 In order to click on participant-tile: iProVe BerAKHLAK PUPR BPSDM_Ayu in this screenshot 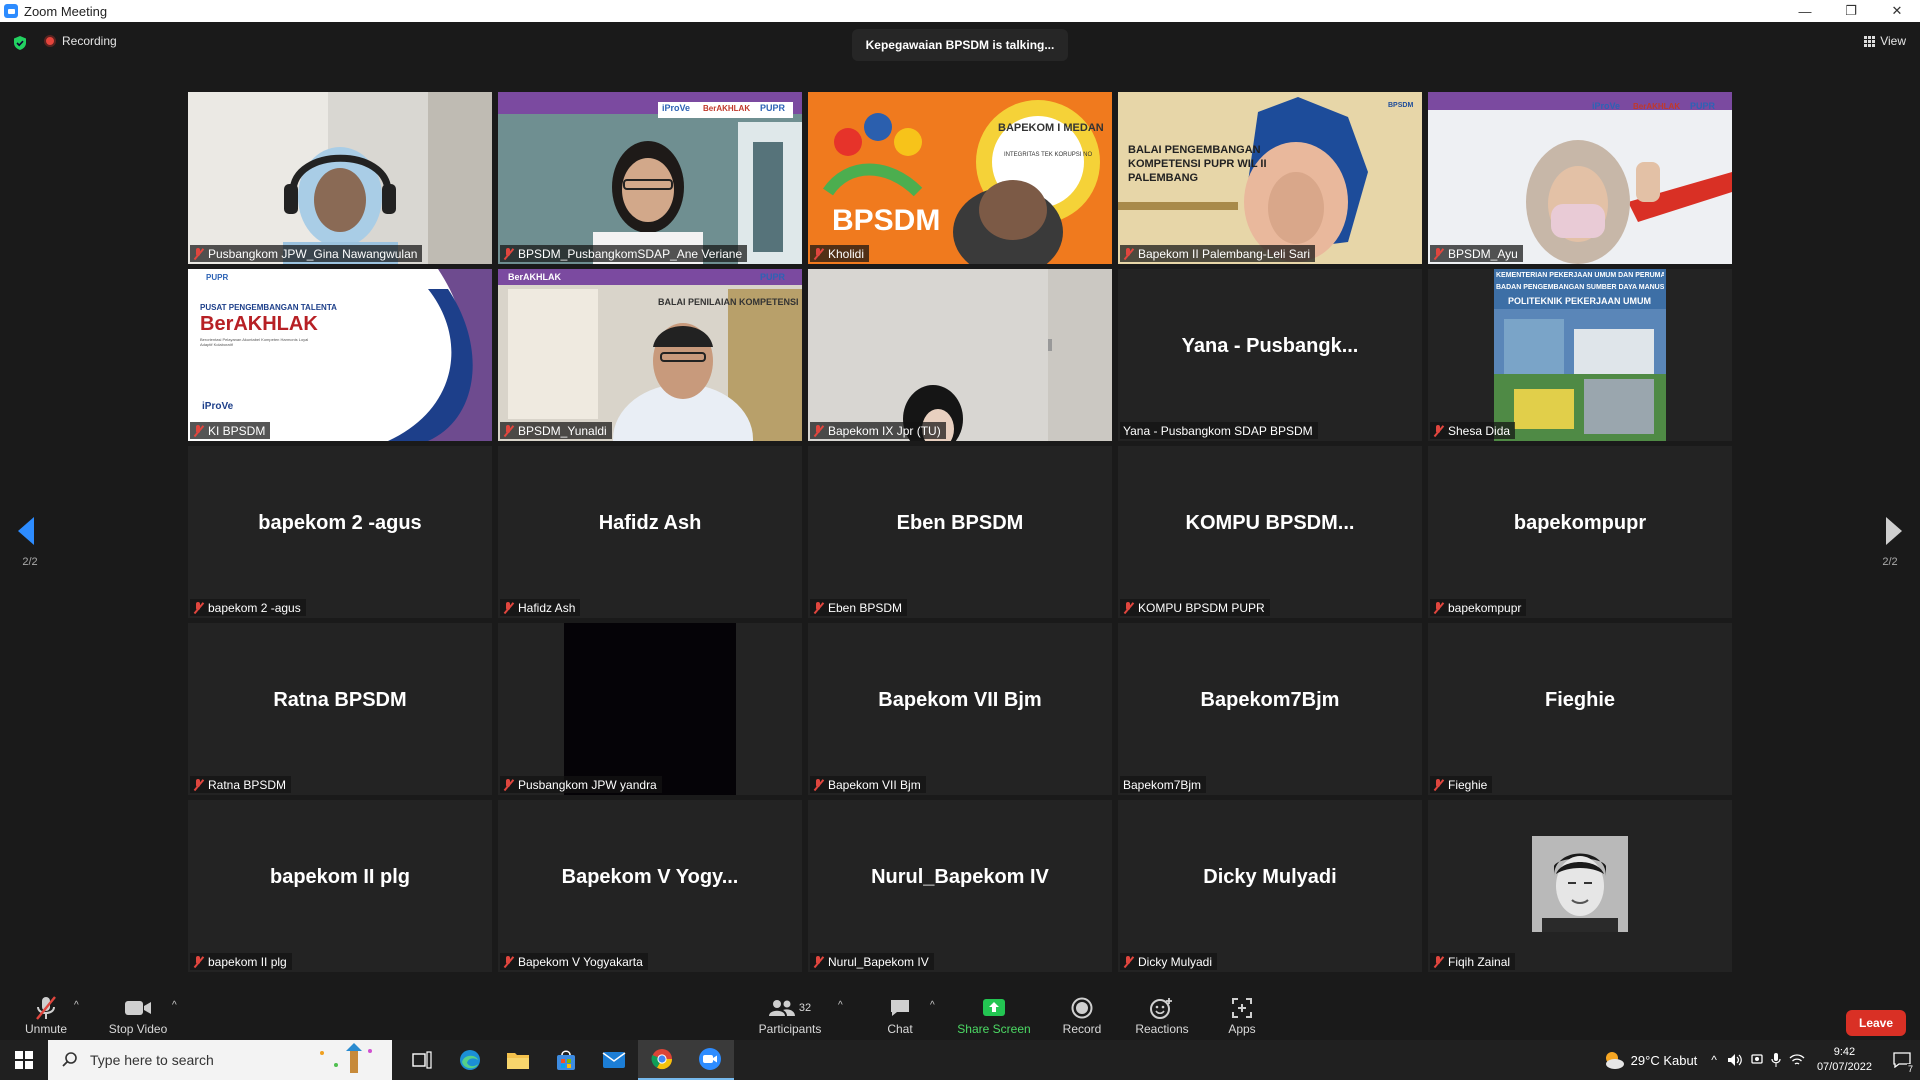, I will do `click(1580, 178)`.